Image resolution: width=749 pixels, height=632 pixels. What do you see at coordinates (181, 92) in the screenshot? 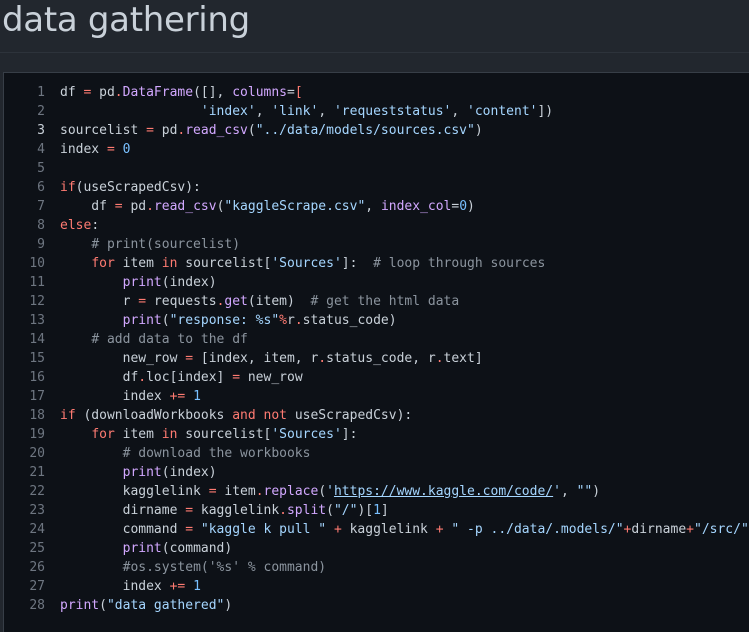
I see `code-text: df = pd.DataFrame([], columns=[` at bounding box center [181, 92].